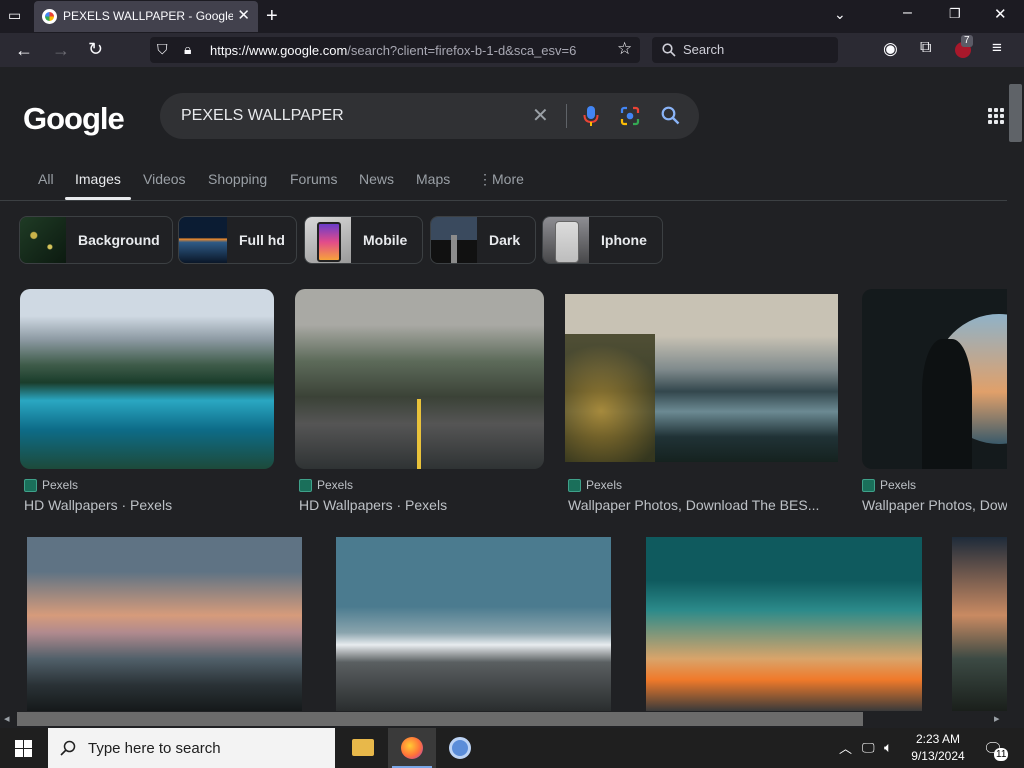  I want to click on browser-search-box: Search, so click(745, 50).